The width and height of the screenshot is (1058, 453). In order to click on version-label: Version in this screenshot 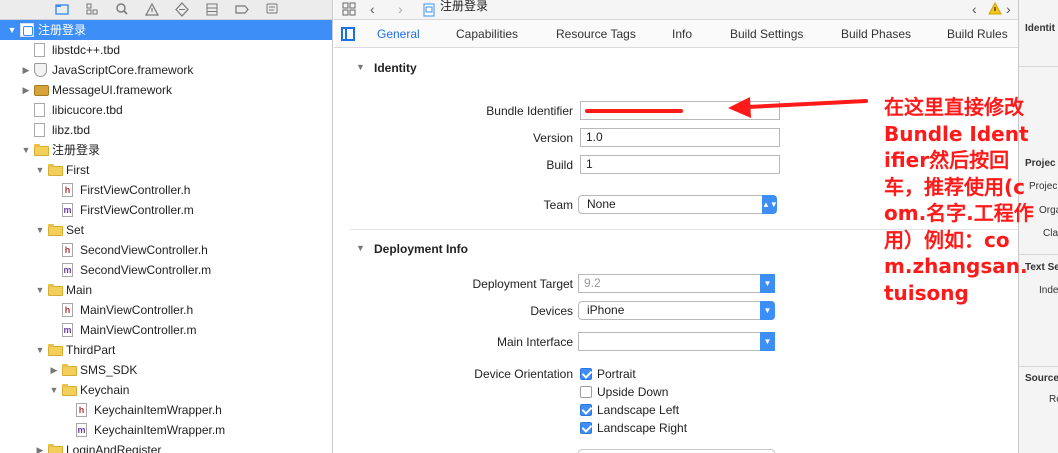, I will do `click(552, 138)`.